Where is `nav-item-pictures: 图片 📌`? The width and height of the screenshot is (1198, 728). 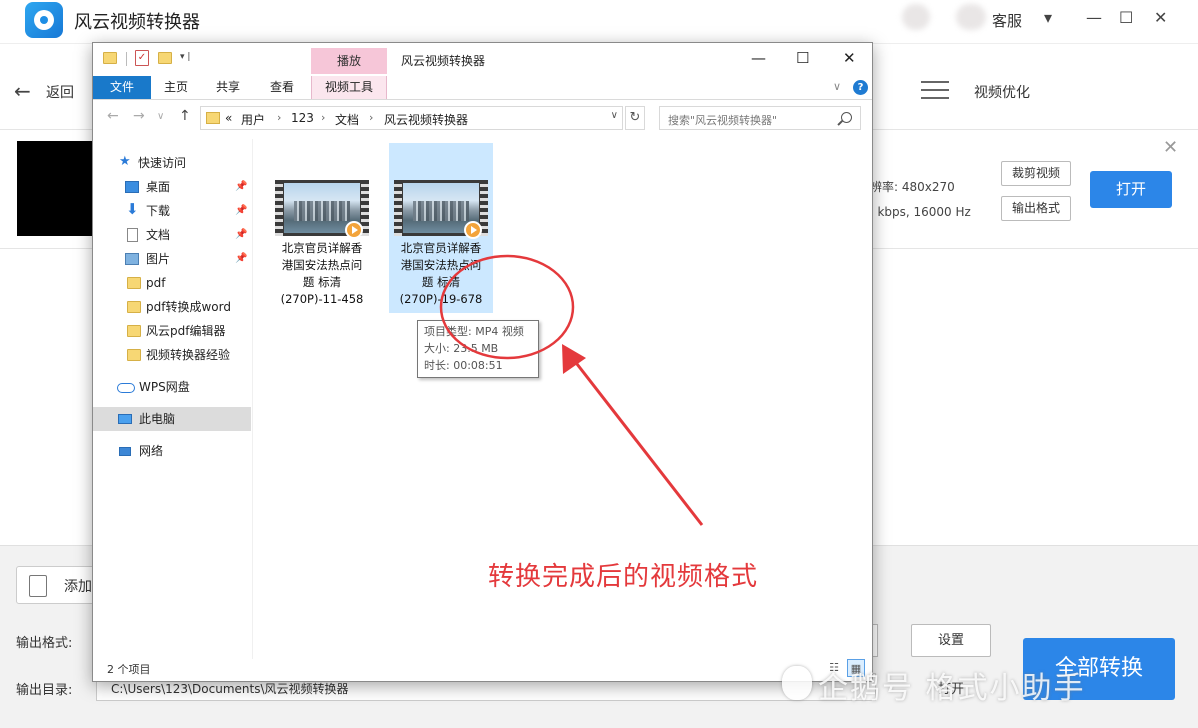
nav-item-pictures: 图片 📌 is located at coordinates (172, 259).